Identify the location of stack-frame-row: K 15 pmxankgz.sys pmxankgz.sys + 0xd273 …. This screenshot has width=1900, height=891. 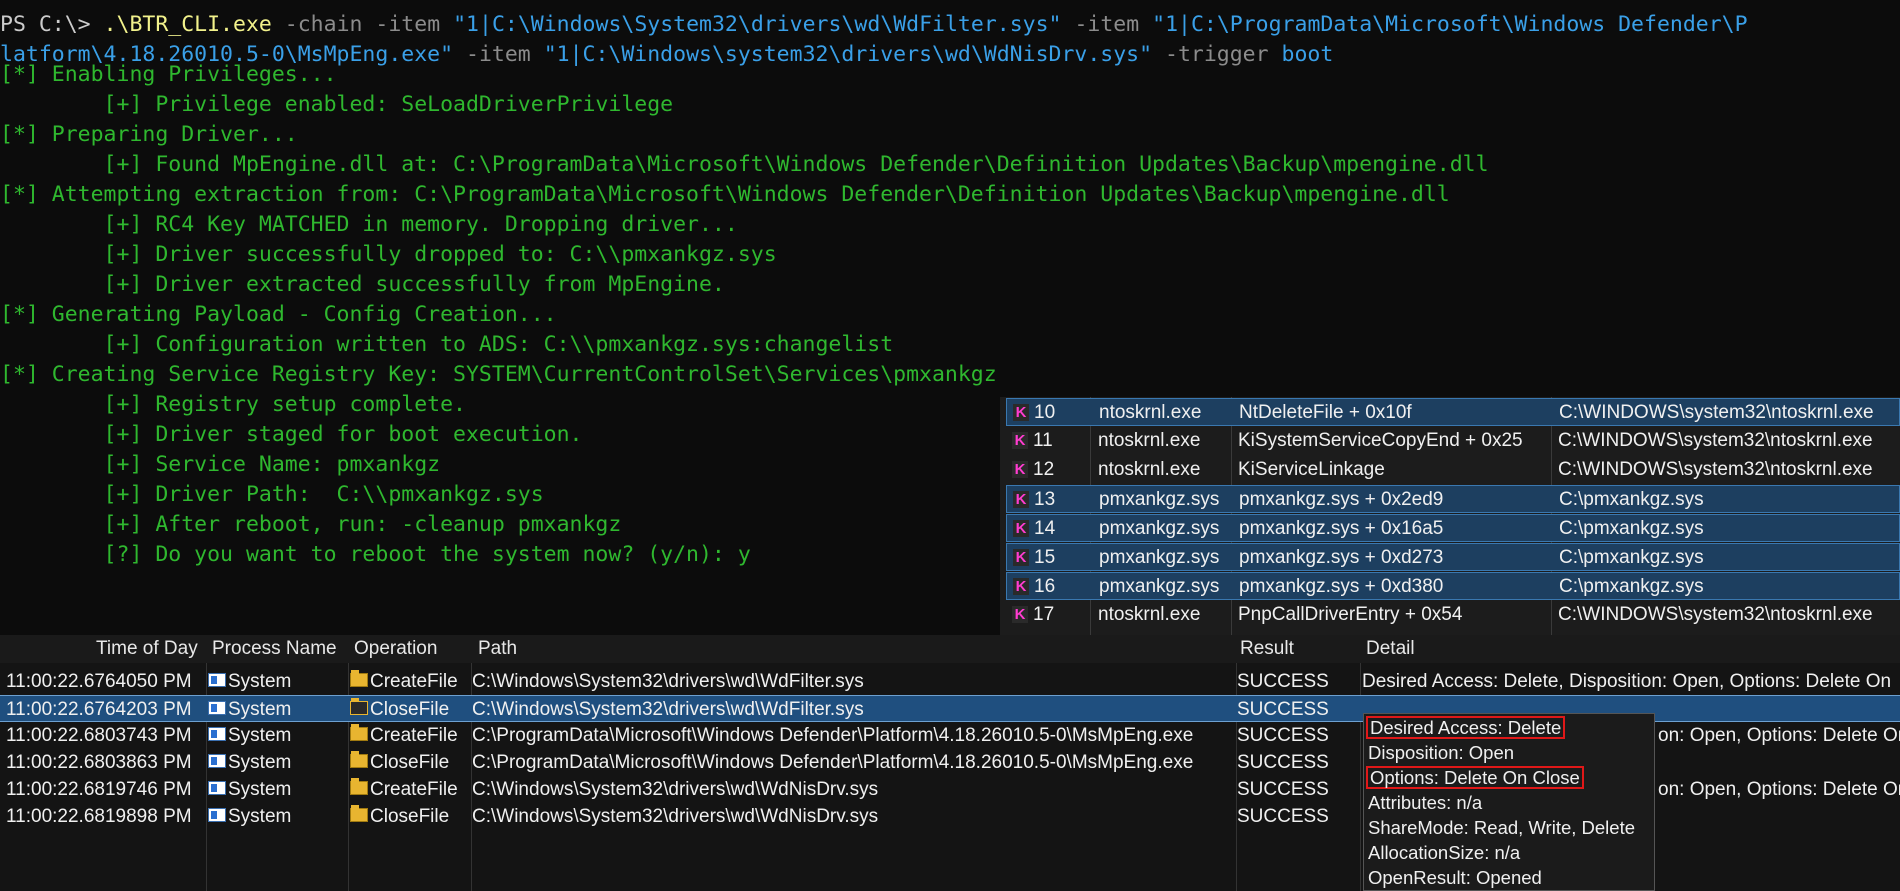
(1453, 557).